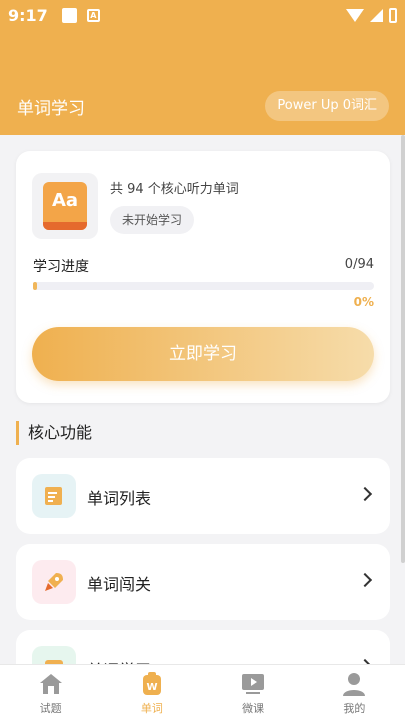 The width and height of the screenshot is (405, 721). I want to click on battery-icon, so click(393, 15).